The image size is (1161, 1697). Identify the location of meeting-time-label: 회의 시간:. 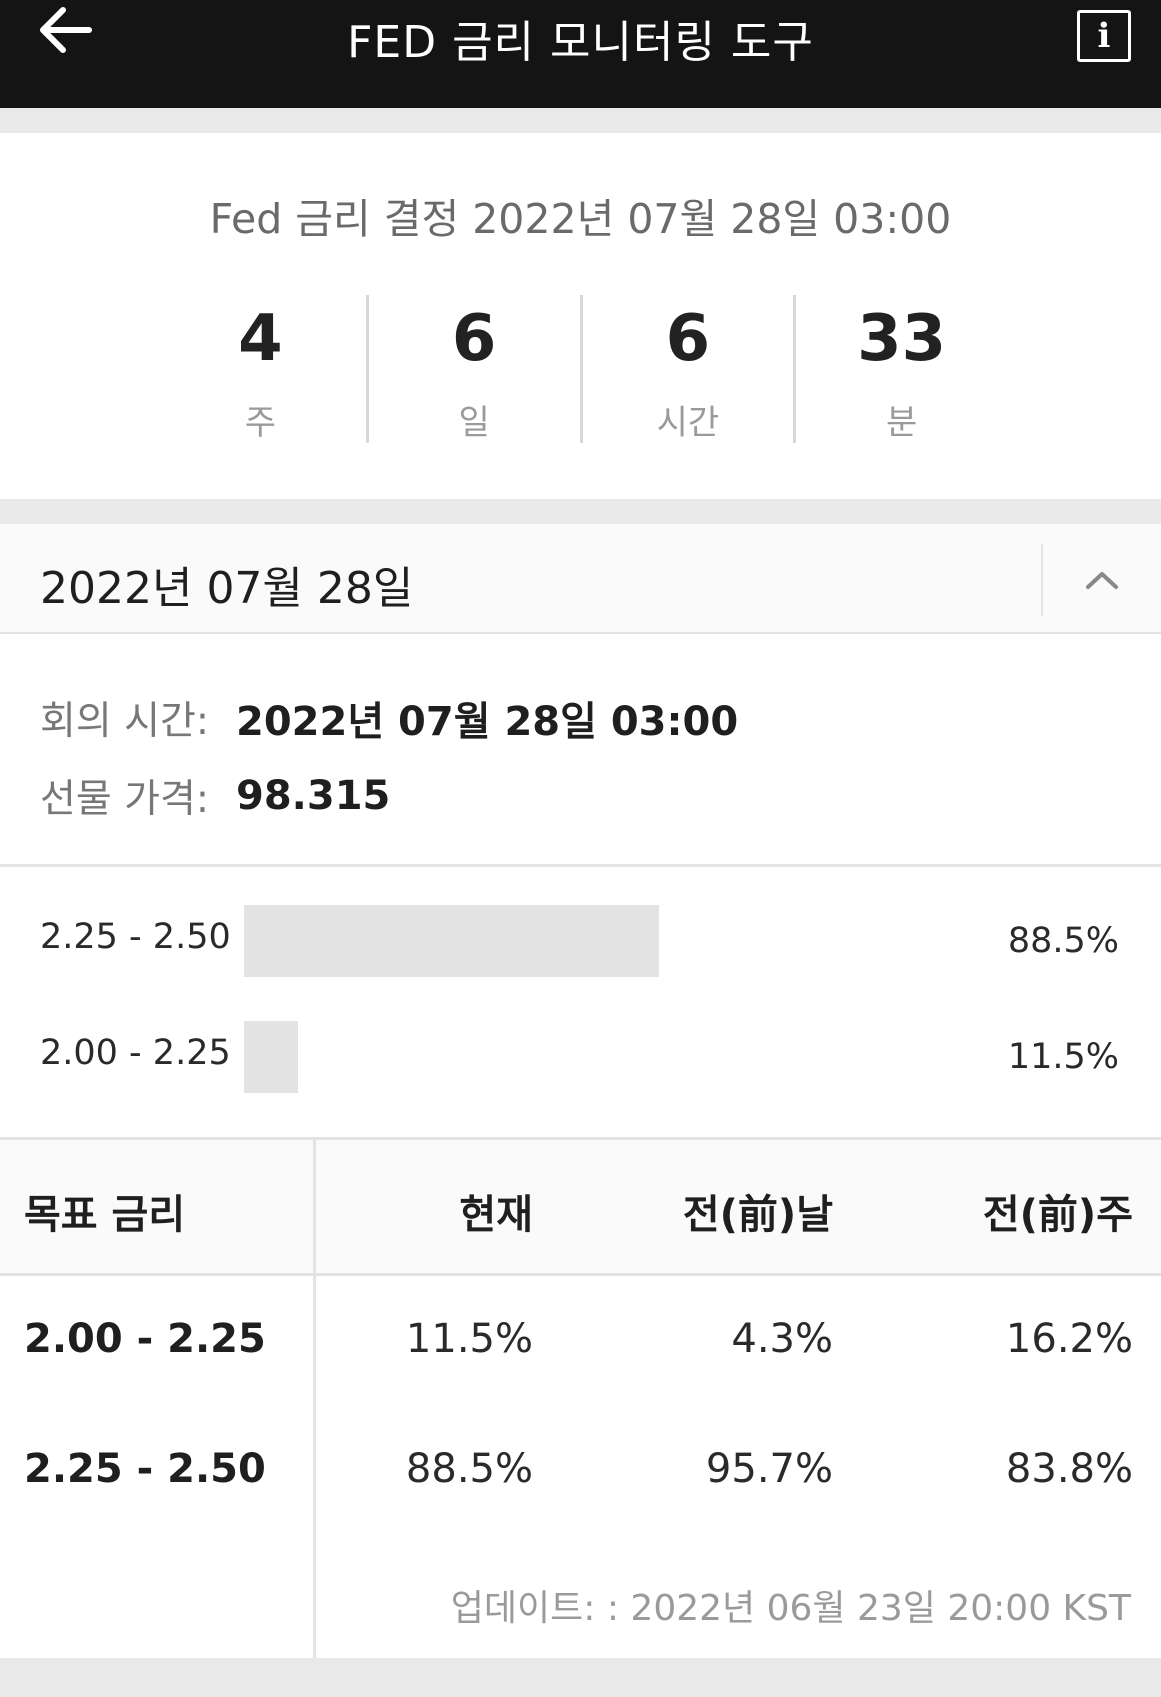
(125, 721).